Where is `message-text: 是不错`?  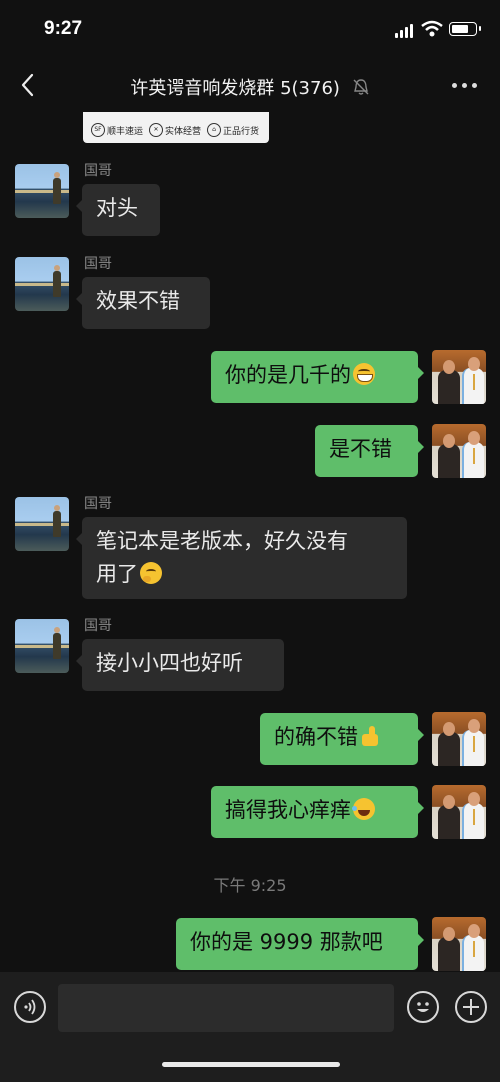 message-text: 是不错 is located at coordinates (360, 449).